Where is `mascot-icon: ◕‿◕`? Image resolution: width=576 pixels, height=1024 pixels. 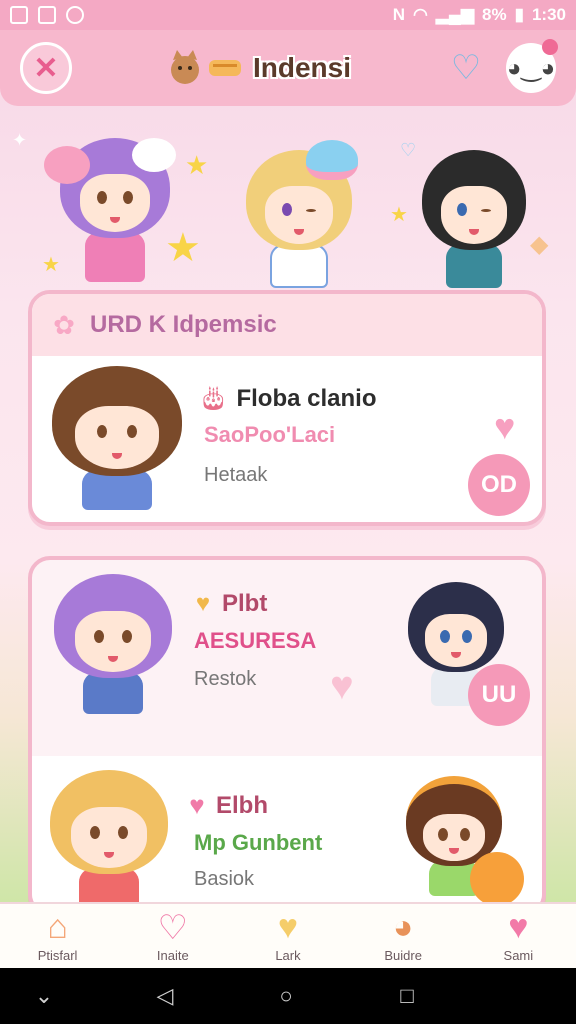
mascot-icon: ◕‿◕ is located at coordinates (531, 68).